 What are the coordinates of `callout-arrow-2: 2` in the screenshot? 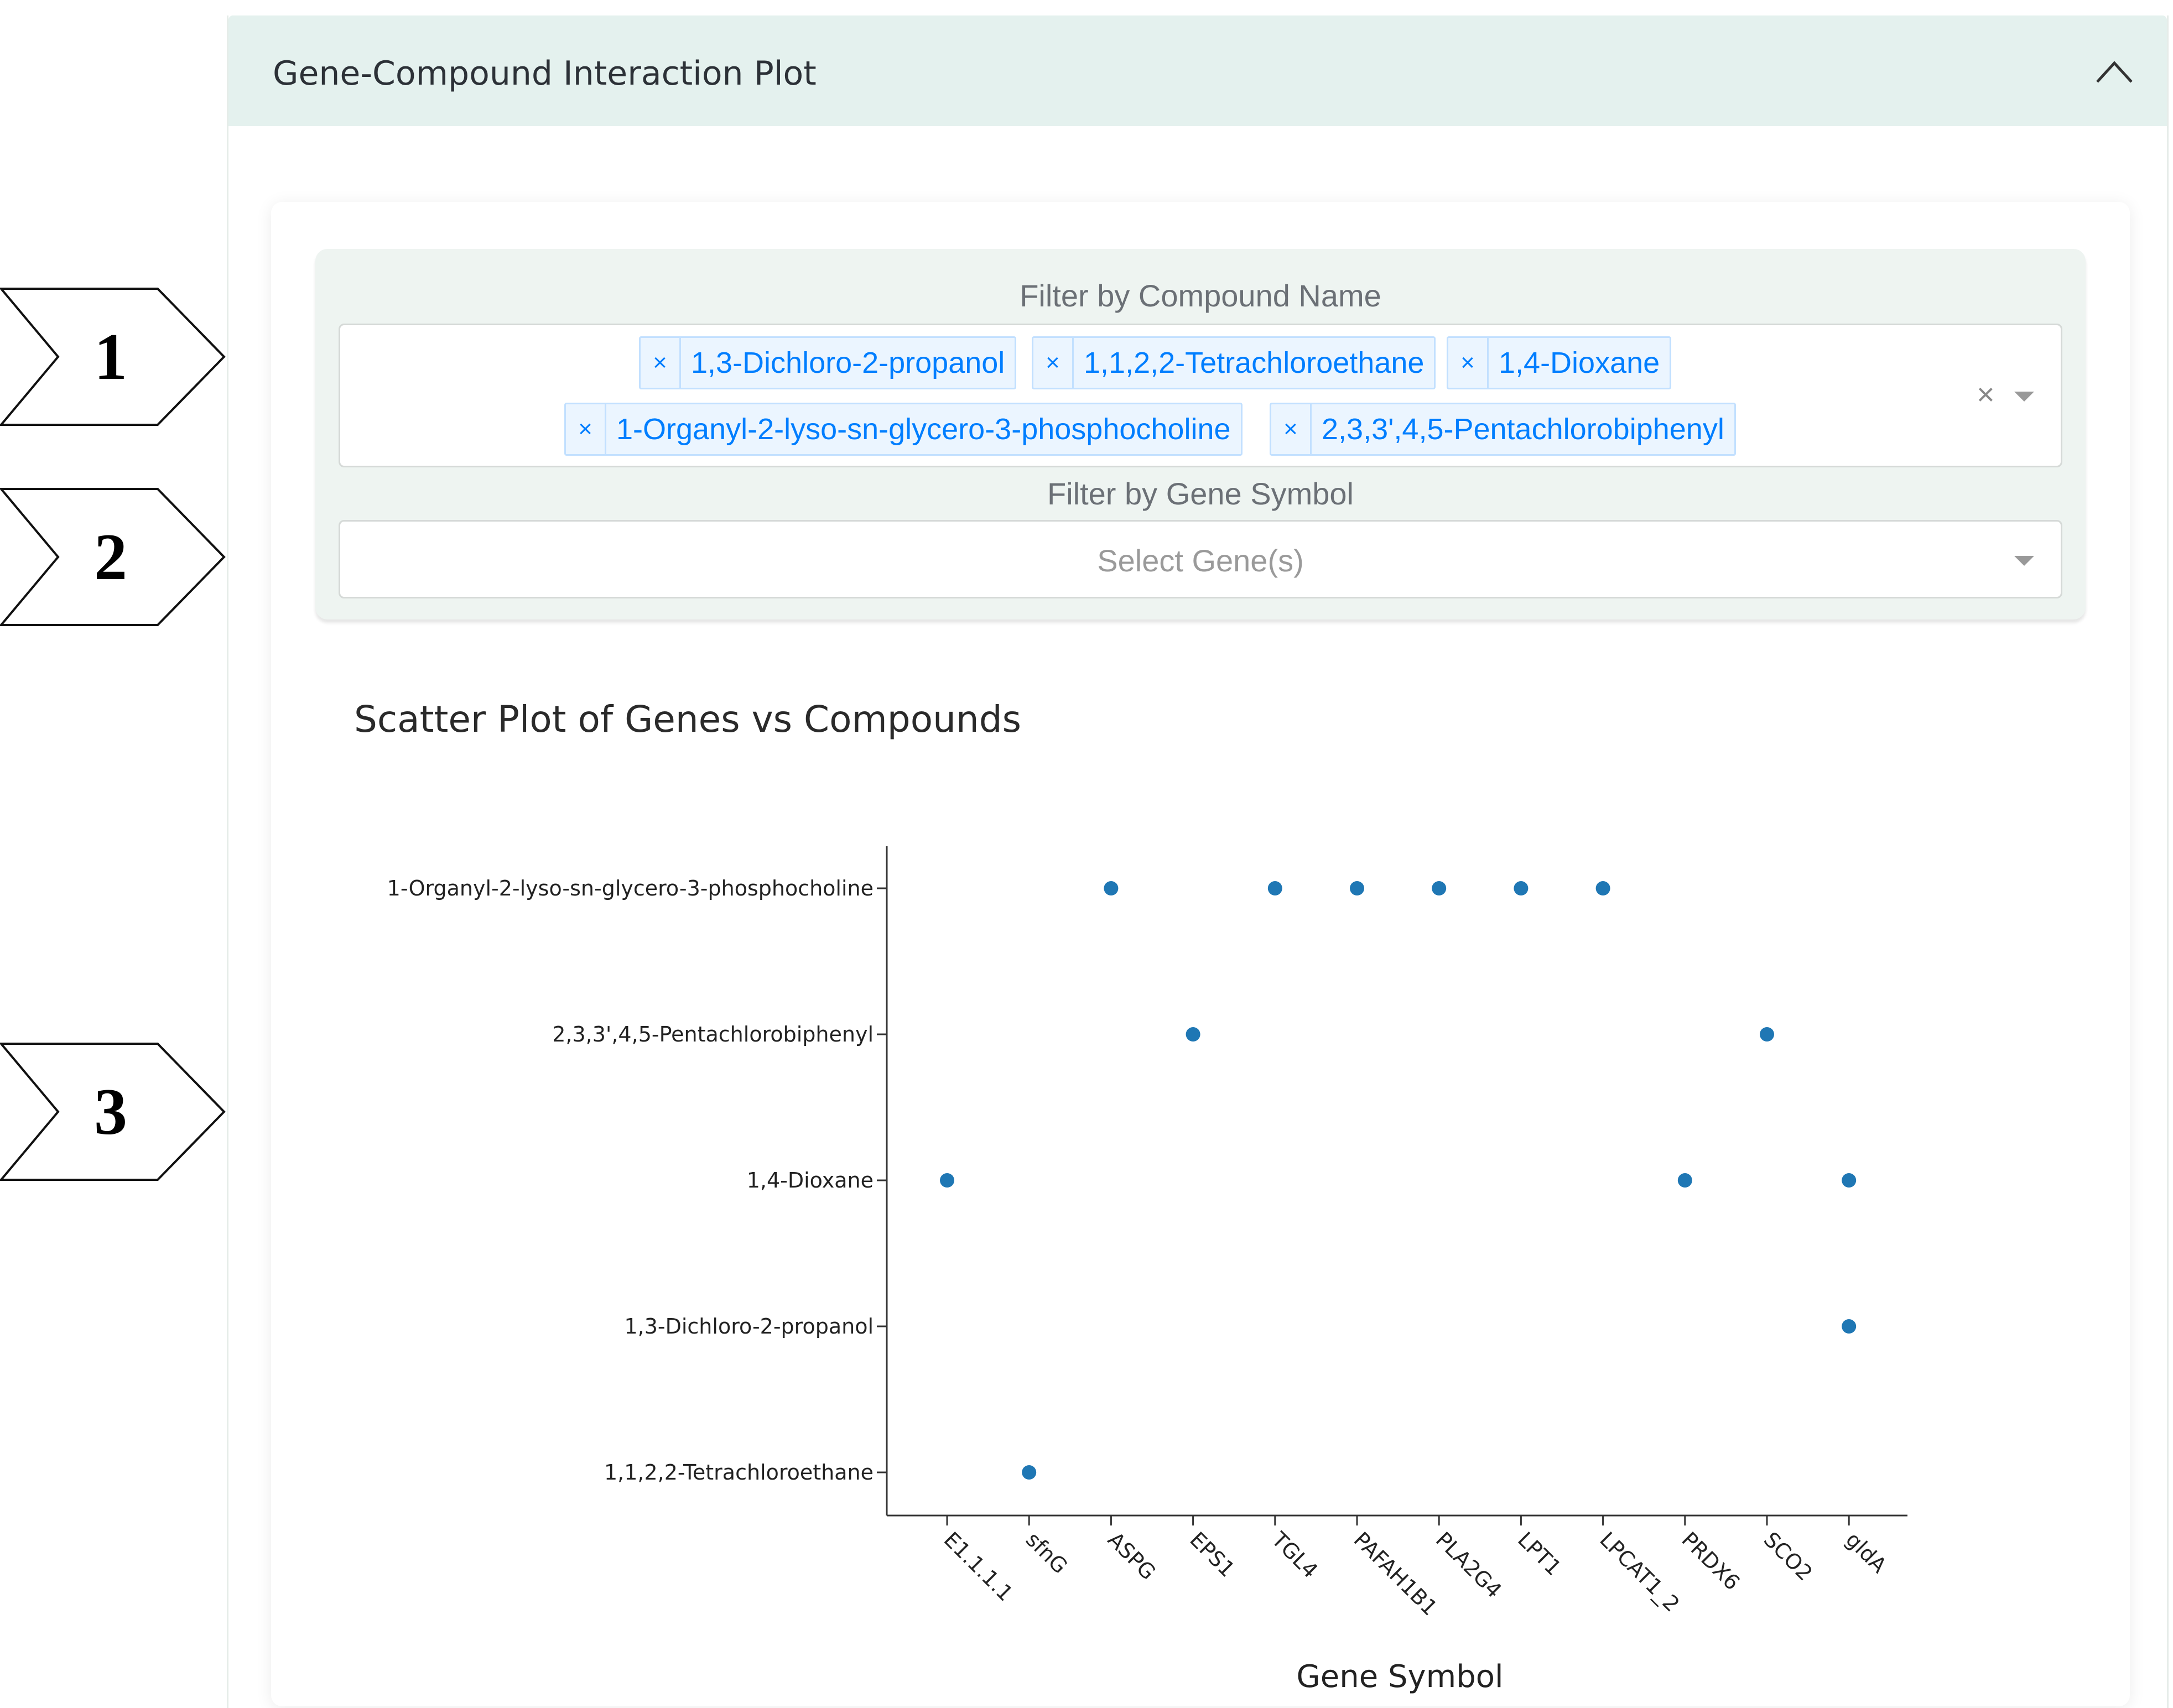 It's located at (113, 557).